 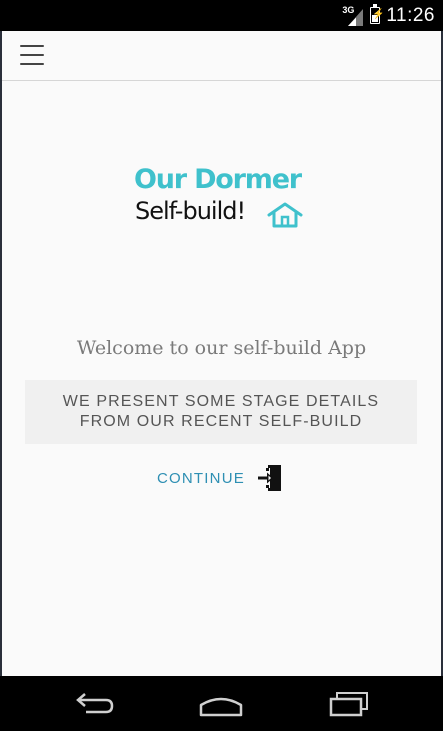 I want to click on continue-button: CONTINUE, so click(x=220, y=478).